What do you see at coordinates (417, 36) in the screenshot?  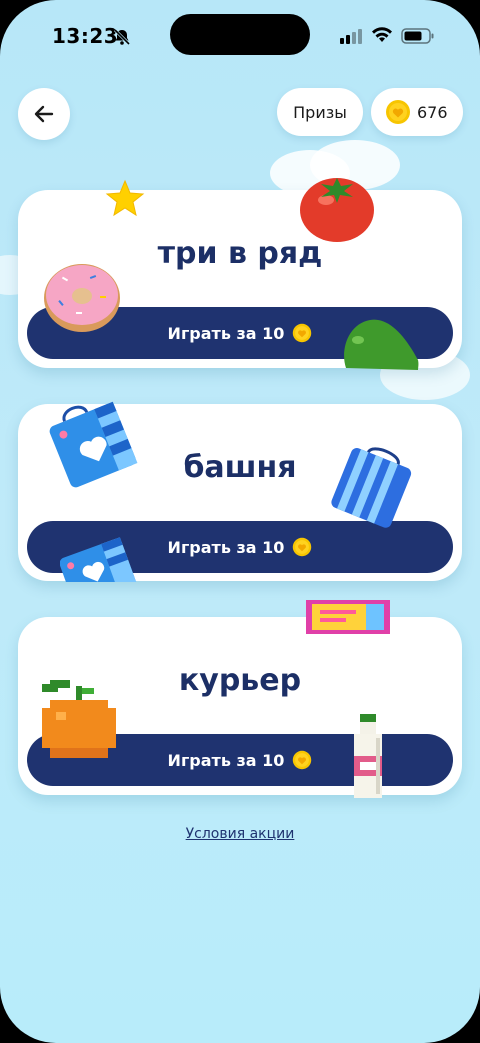 I see `battery-icon` at bounding box center [417, 36].